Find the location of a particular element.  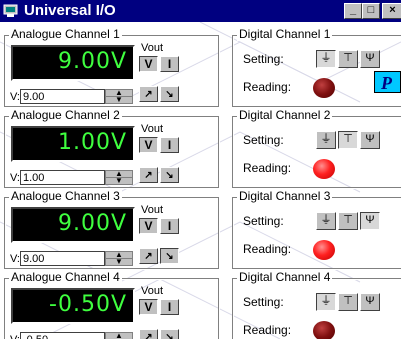

lcd-display: -0.50V is located at coordinates (73, 306).